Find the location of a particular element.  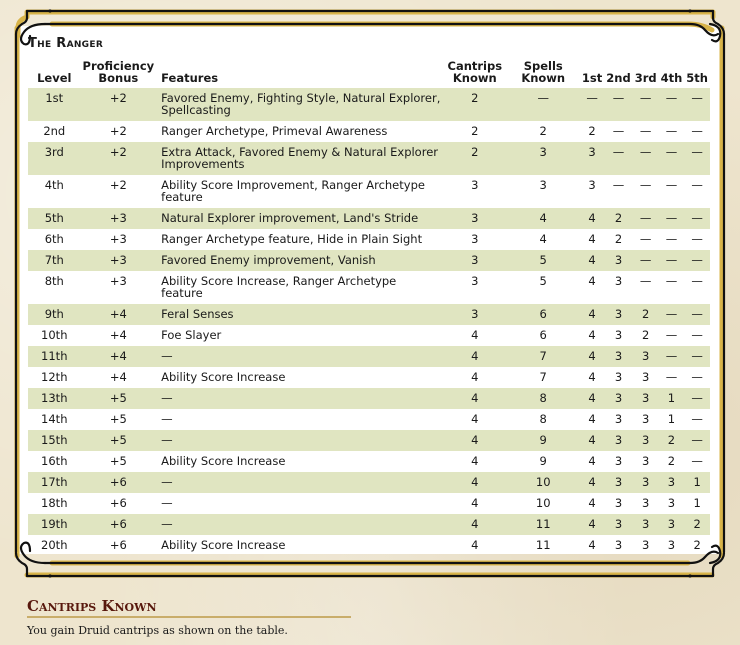

level-cell: 14th is located at coordinates (54, 419).